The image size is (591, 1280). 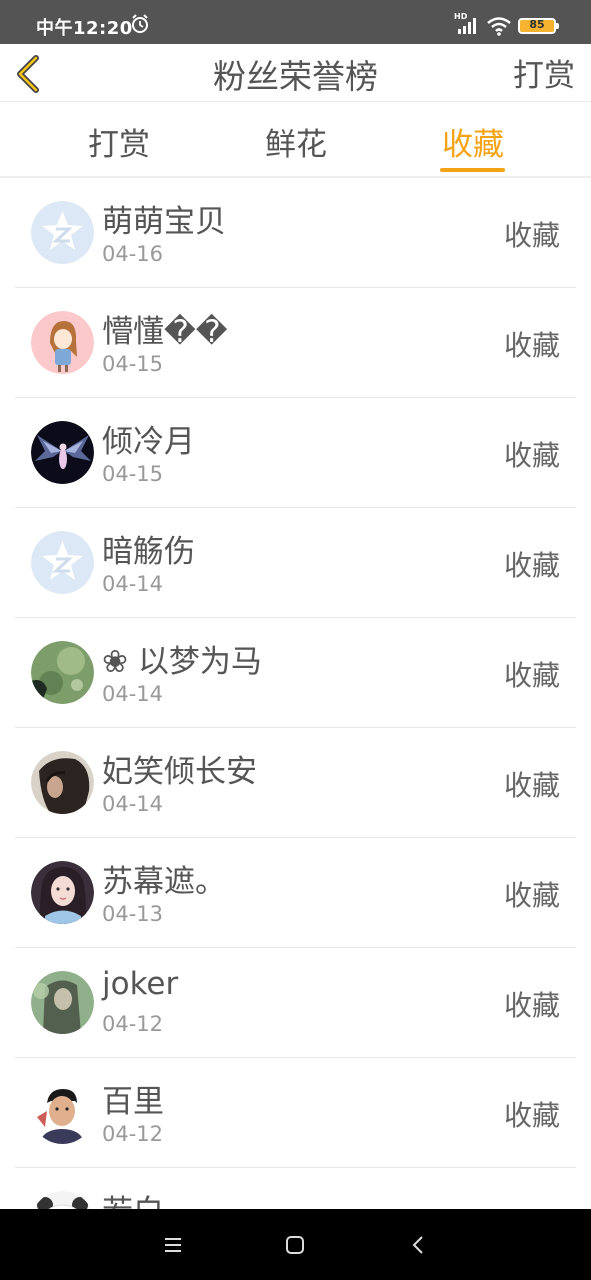 What do you see at coordinates (140, 23) in the screenshot?
I see `alarm-icon` at bounding box center [140, 23].